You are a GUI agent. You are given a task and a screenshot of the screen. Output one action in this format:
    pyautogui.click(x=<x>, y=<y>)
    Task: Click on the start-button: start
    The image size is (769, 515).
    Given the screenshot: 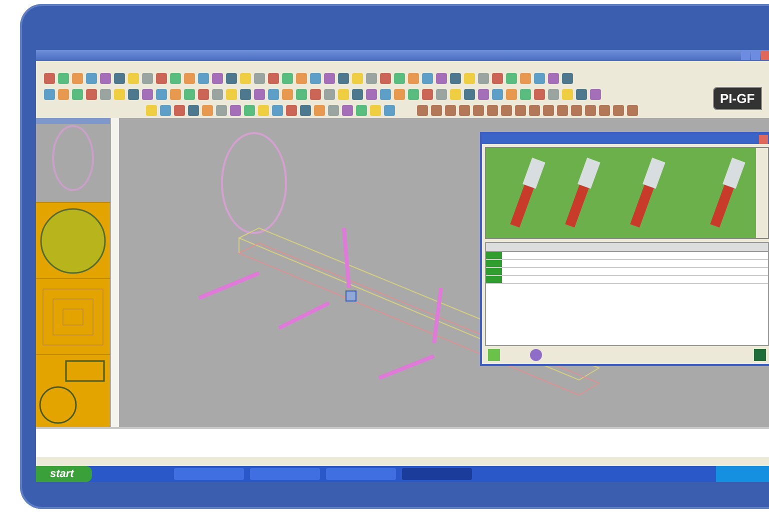 What is the action you would take?
    pyautogui.click(x=64, y=474)
    